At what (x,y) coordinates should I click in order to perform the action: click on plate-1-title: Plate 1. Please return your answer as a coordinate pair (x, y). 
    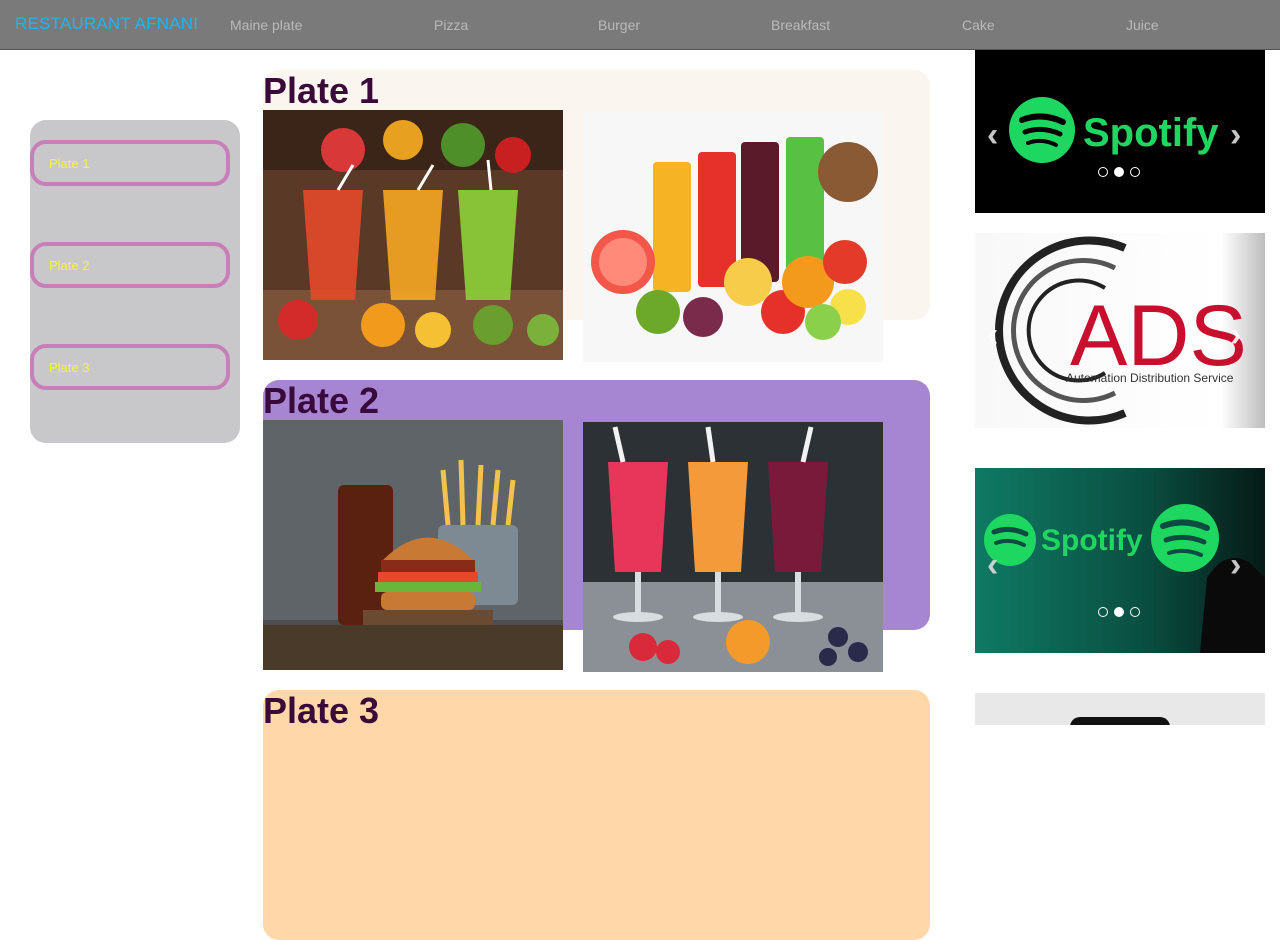
    Looking at the image, I should click on (321, 90).